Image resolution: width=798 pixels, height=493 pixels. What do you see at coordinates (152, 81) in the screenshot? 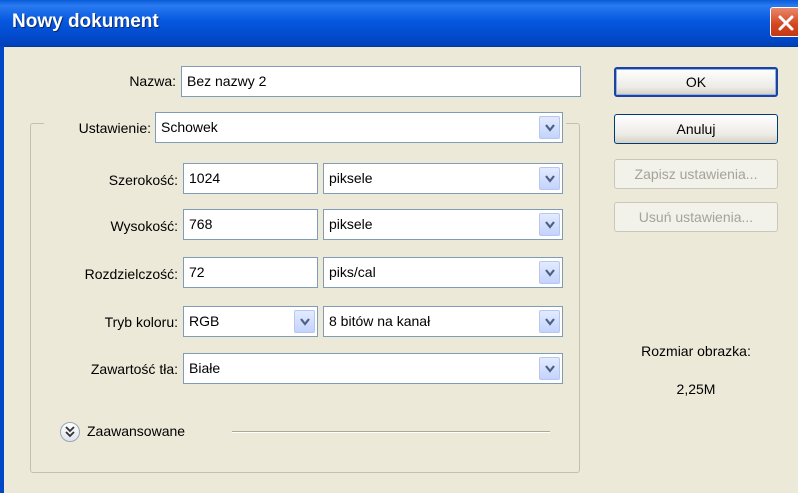
I see `name-label: Nazwa:` at bounding box center [152, 81].